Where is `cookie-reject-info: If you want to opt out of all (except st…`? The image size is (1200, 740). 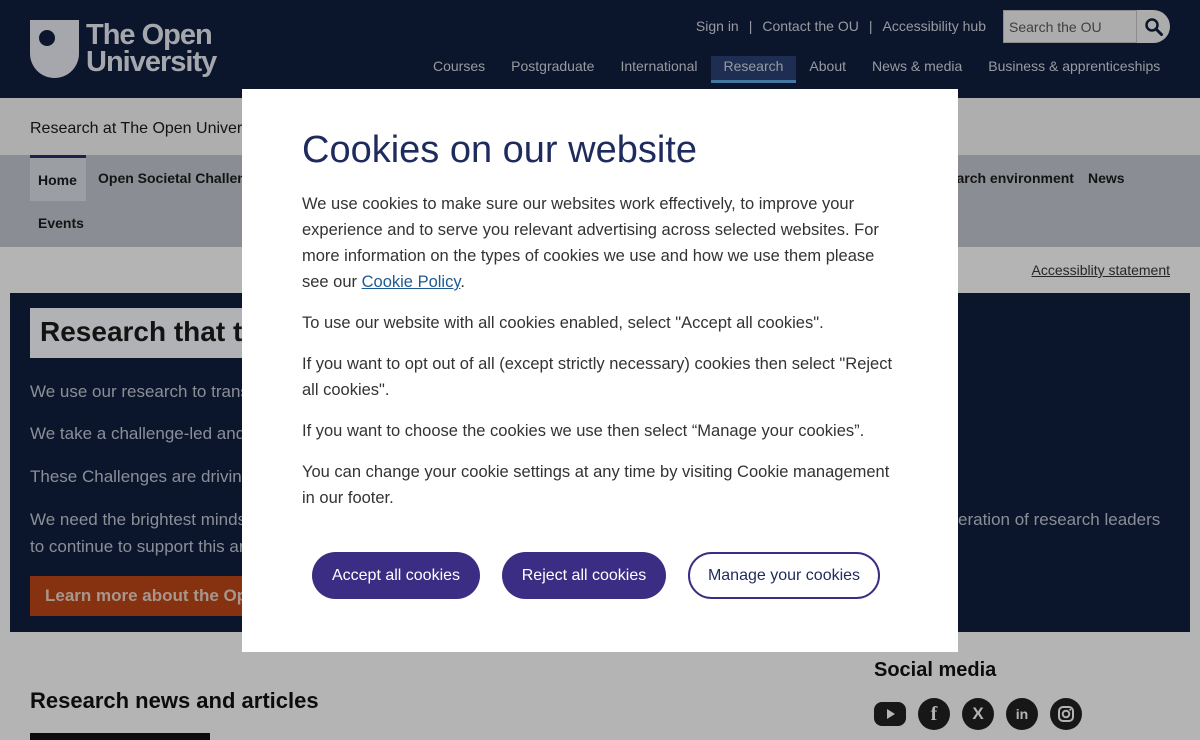
cookie-reject-info: If you want to opt out of all (except st… is located at coordinates (597, 377).